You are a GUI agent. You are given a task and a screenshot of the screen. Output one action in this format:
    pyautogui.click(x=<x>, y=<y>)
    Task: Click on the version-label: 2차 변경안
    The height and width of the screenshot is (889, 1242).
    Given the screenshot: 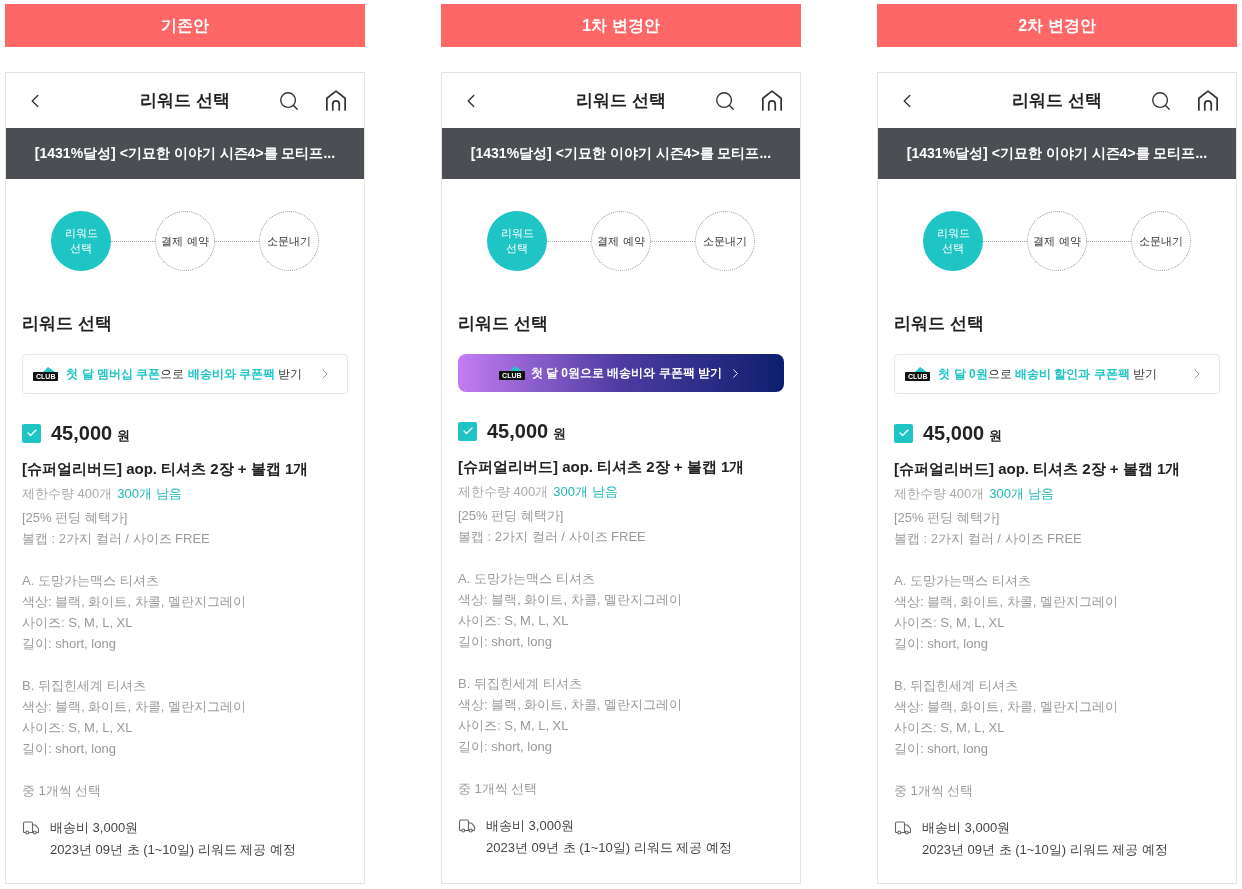 What is the action you would take?
    pyautogui.click(x=1057, y=25)
    